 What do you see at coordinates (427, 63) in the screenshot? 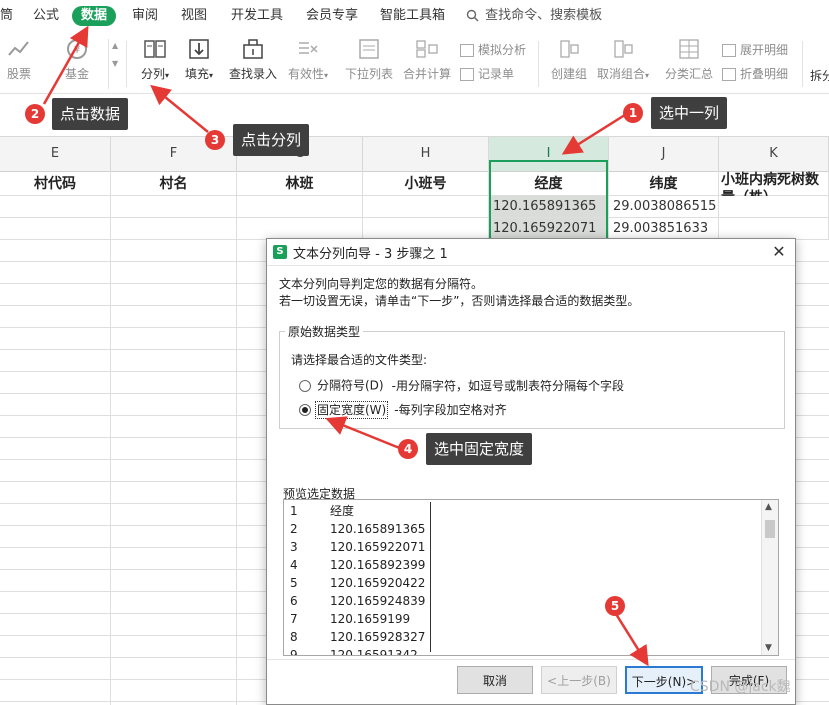
I see `consolidate-button: 合并计算` at bounding box center [427, 63].